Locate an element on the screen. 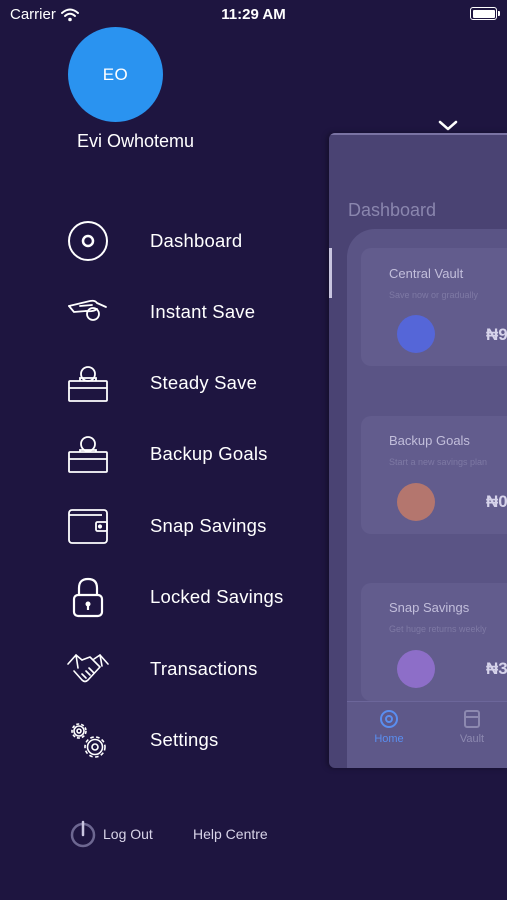  chevron-down-icon is located at coordinates (448, 126).